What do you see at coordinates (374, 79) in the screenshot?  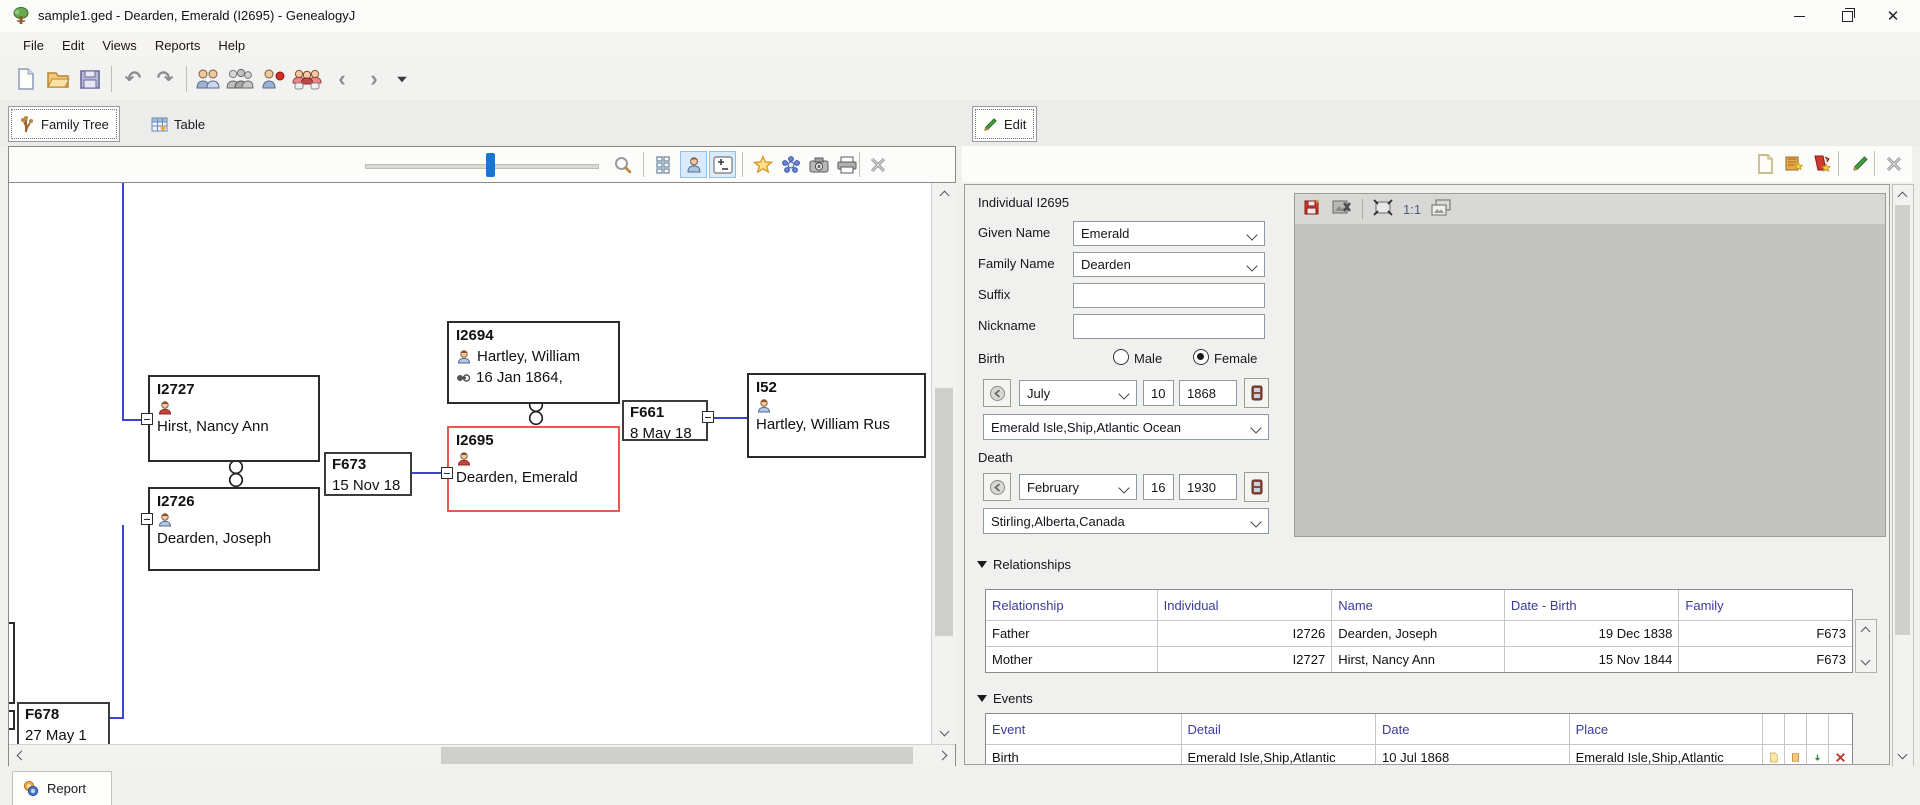 I see `forward-button: ›` at bounding box center [374, 79].